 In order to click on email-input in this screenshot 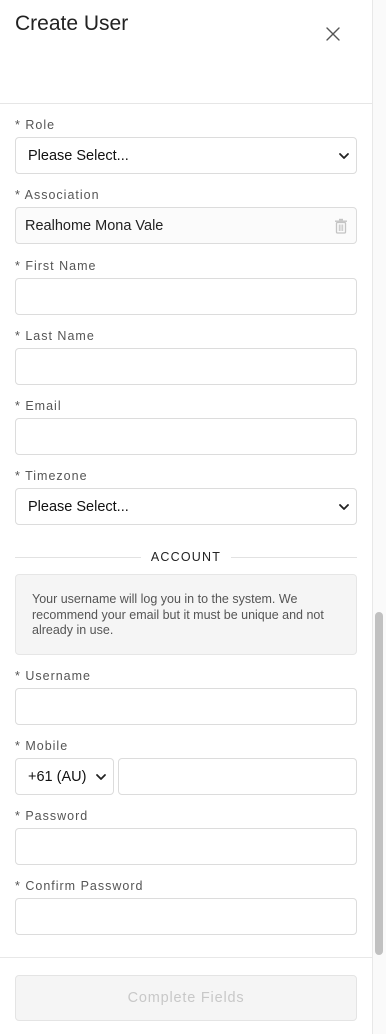, I will do `click(186, 436)`.